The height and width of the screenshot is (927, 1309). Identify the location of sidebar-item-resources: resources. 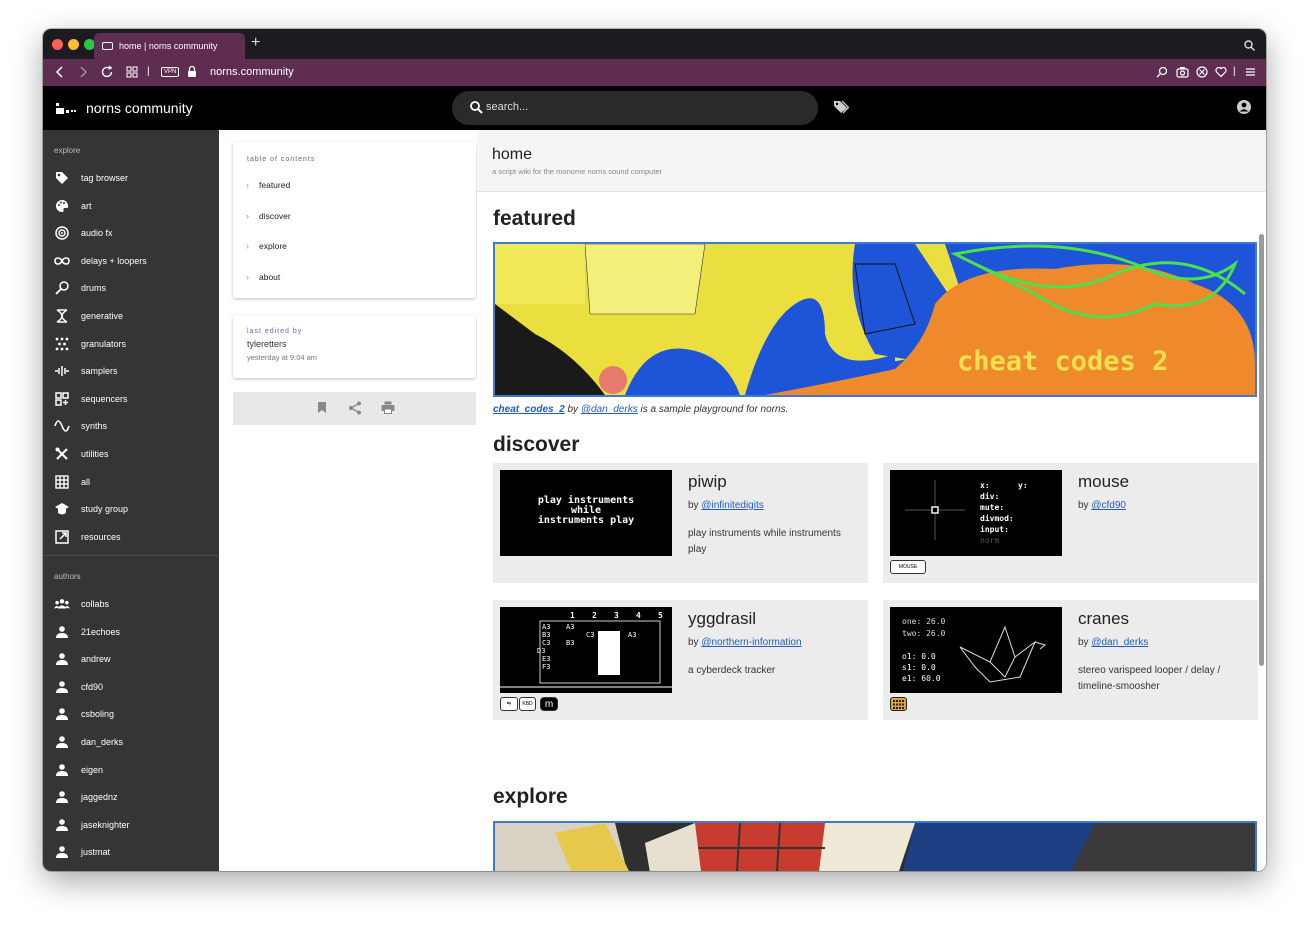
(87, 537).